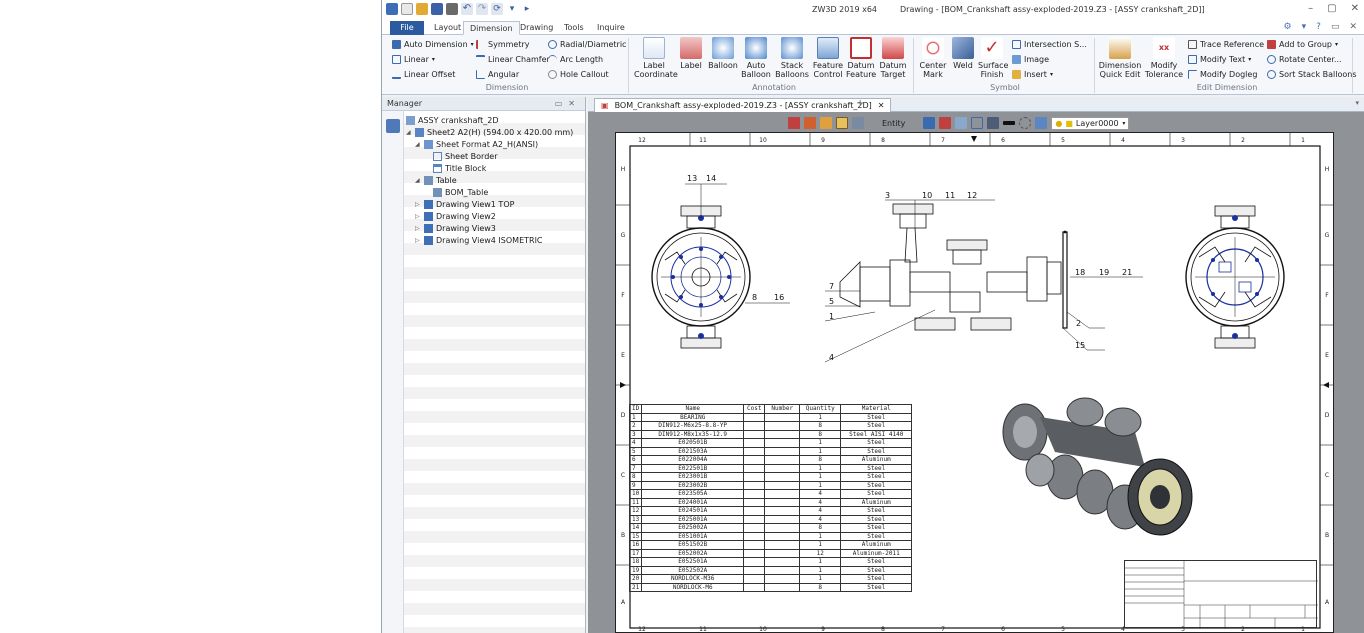 The image size is (1364, 633). I want to click on new-file-icon, so click(407, 9).